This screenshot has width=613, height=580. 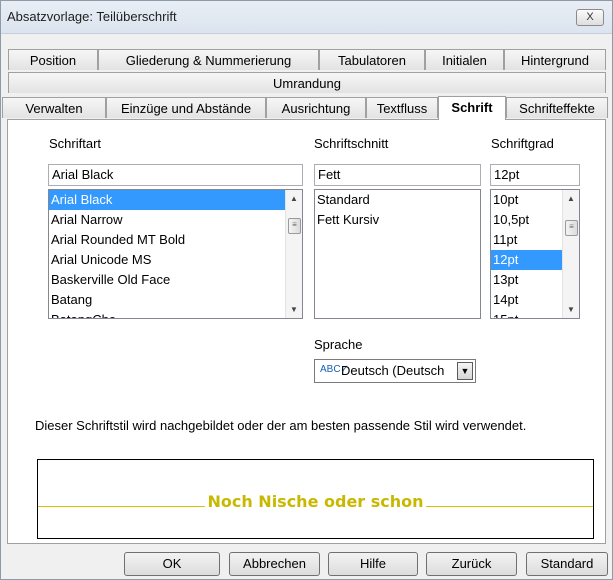 I want to click on font-size-scrollbar: ▲ ≡ ▼, so click(x=570, y=254).